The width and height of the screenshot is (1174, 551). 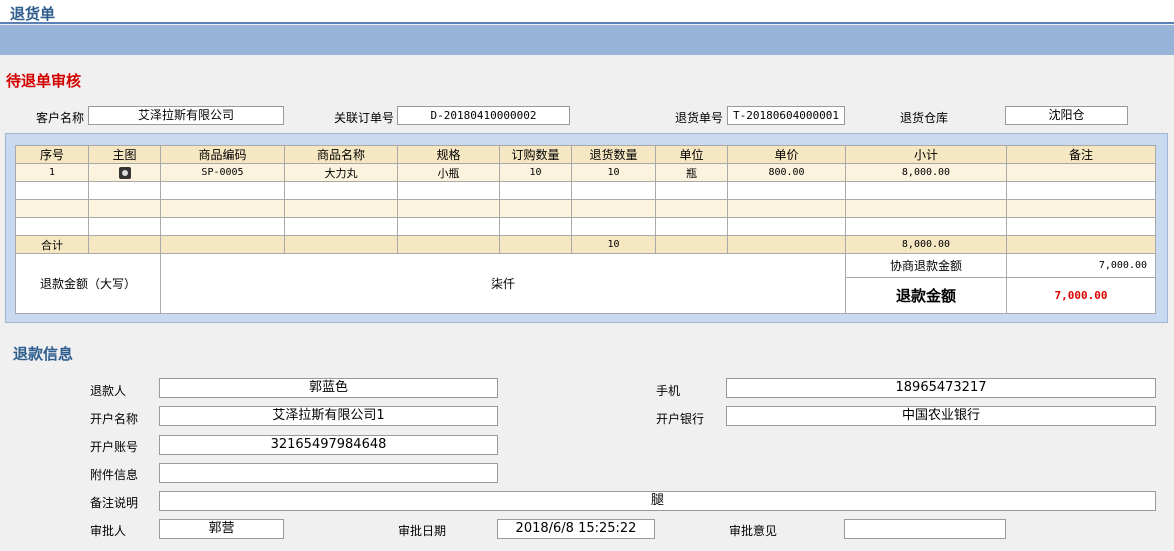 I want to click on cell-image, so click(x=124, y=172).